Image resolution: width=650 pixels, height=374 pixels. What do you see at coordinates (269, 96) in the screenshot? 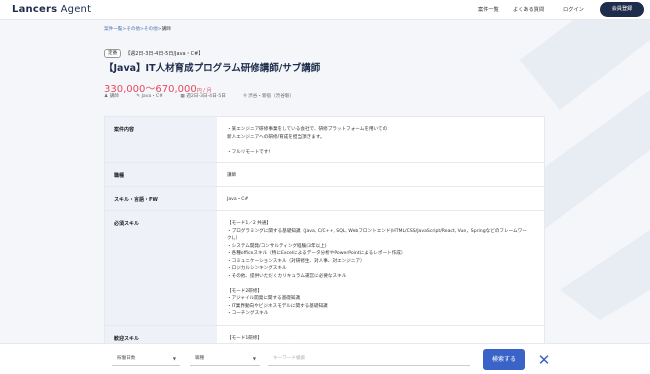
I see `meta-location: ⚲ 渋谷・新宿（渋谷駅）` at bounding box center [269, 96].